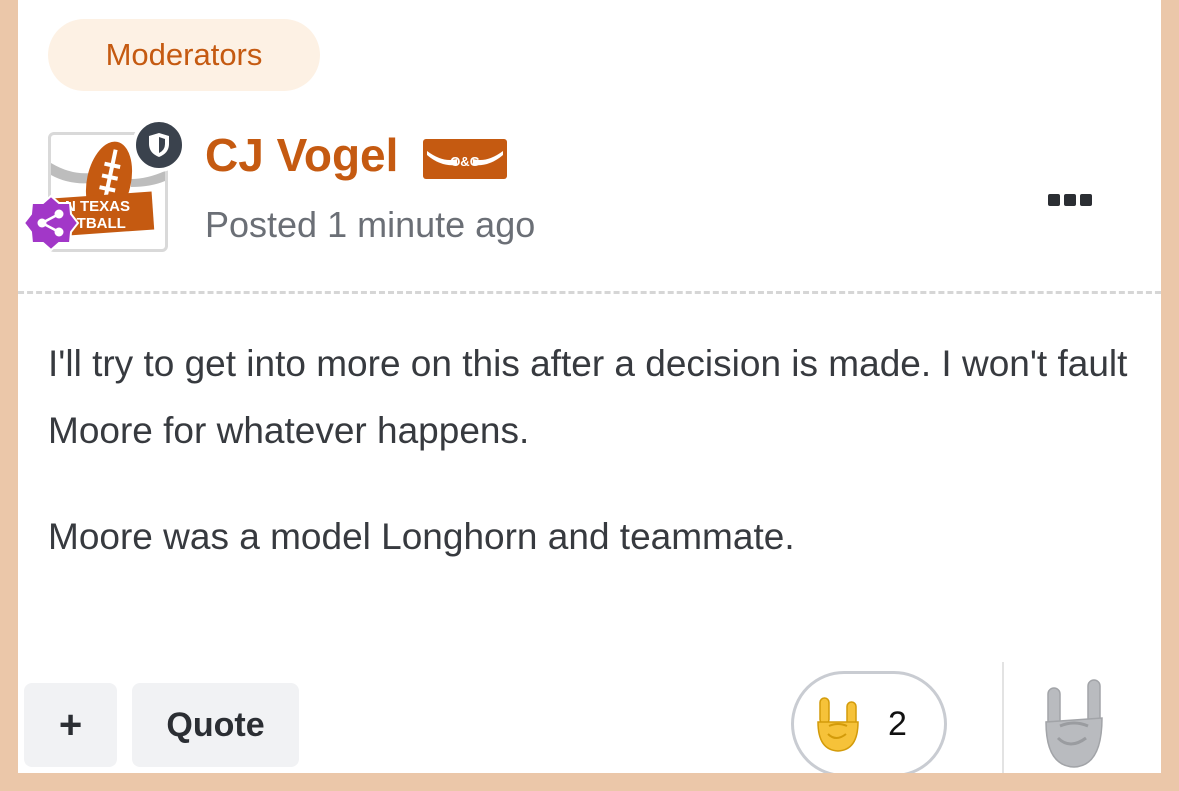  Describe the element at coordinates (215, 725) in the screenshot. I see `quote-button: Quote` at that location.